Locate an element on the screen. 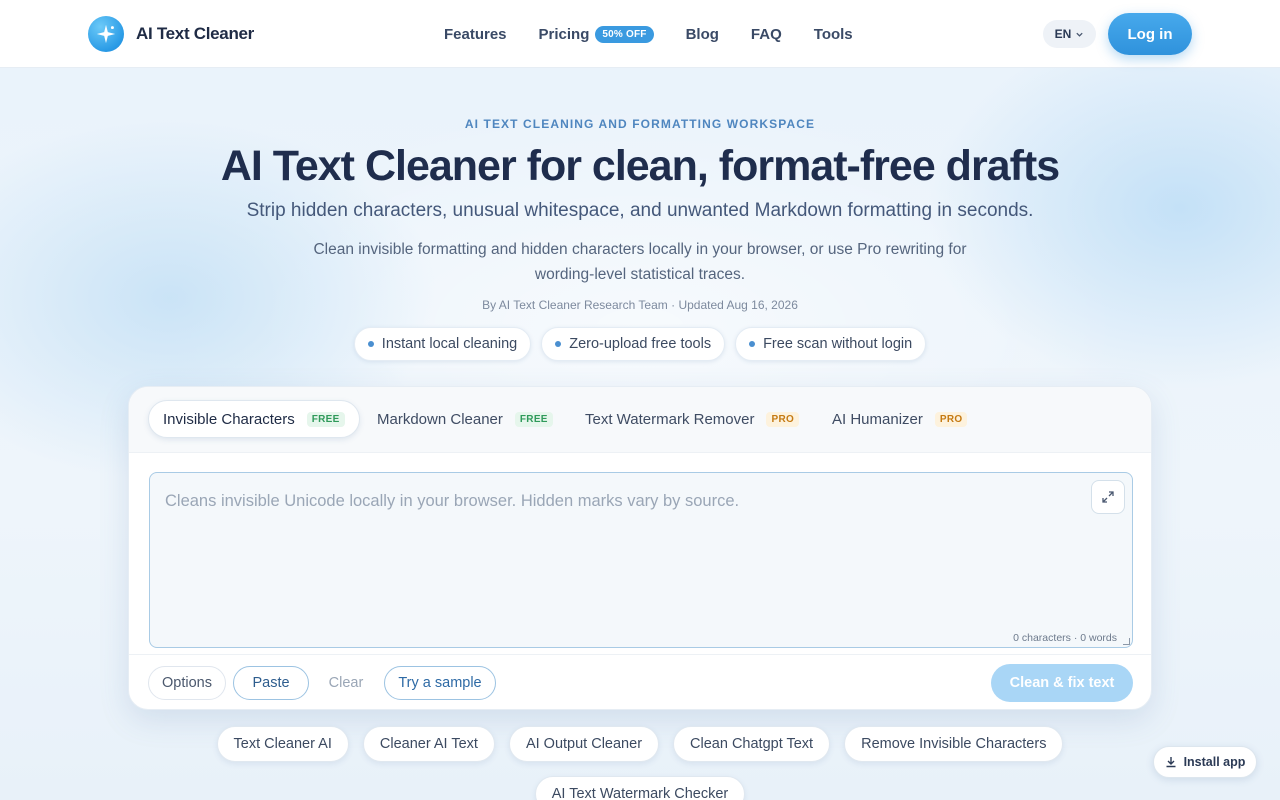 The width and height of the screenshot is (1280, 800). nav-pricing-label: Pricing is located at coordinates (564, 34).